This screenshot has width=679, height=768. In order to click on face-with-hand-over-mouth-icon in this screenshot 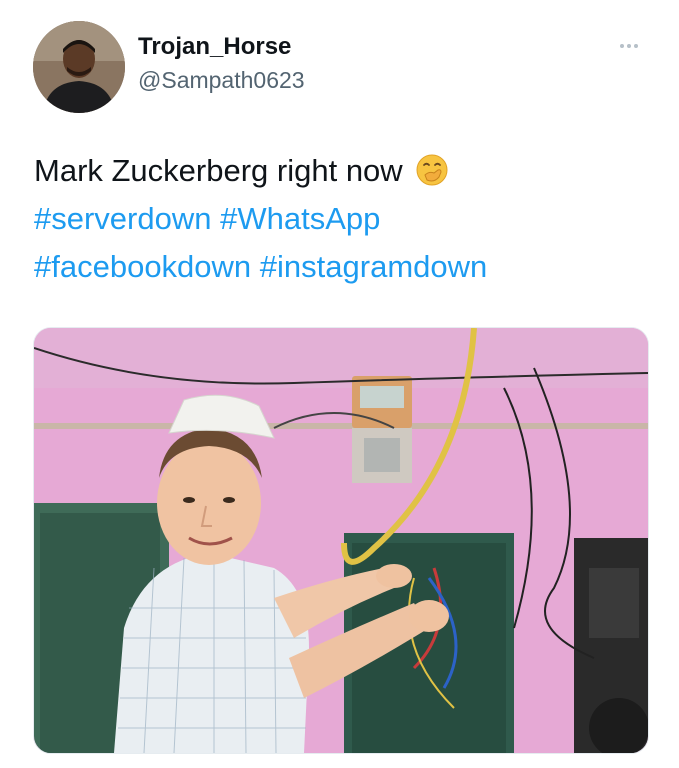, I will do `click(432, 170)`.